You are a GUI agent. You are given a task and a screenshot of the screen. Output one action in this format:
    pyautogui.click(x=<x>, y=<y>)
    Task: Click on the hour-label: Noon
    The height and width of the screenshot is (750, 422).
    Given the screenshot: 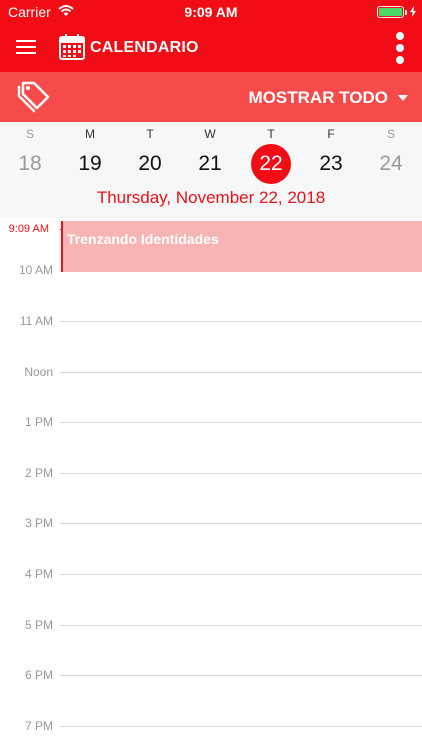 What is the action you would take?
    pyautogui.click(x=38, y=372)
    